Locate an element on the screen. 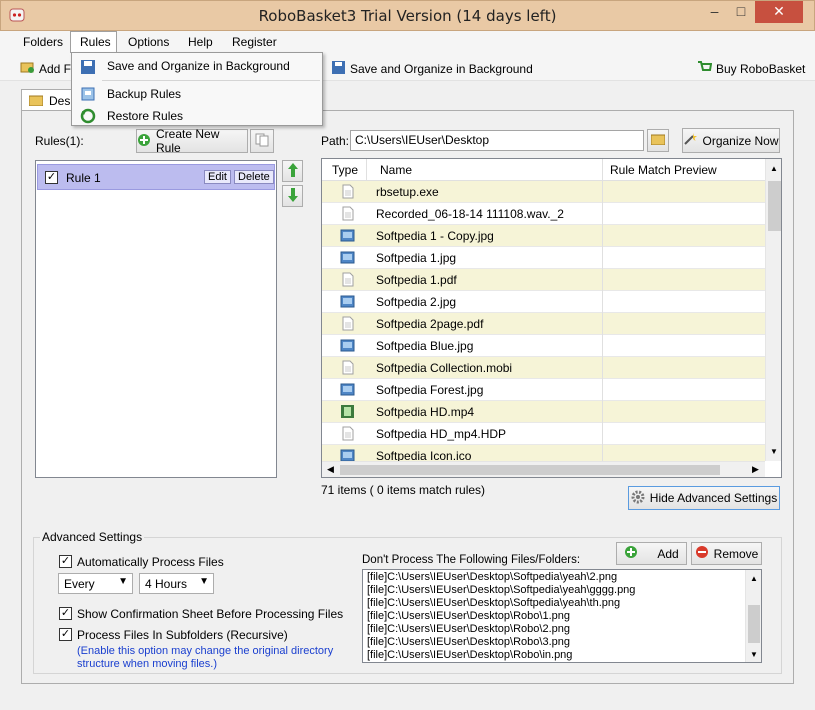  file-row: Softpedia HD_mp4.HDP is located at coordinates (543, 434).